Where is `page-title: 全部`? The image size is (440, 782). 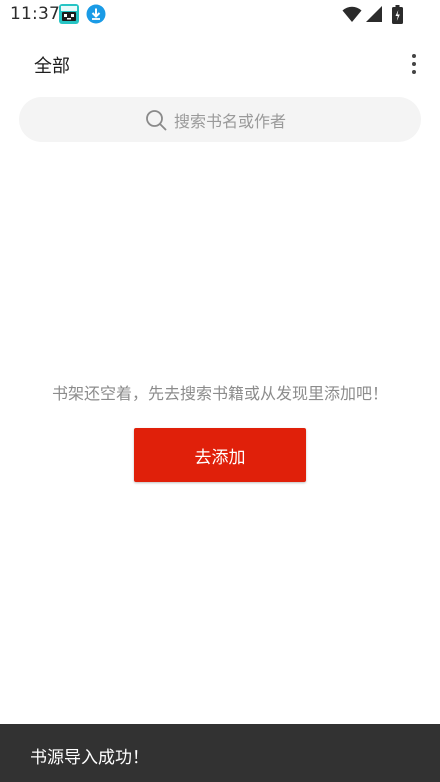 page-title: 全部 is located at coordinates (52, 65).